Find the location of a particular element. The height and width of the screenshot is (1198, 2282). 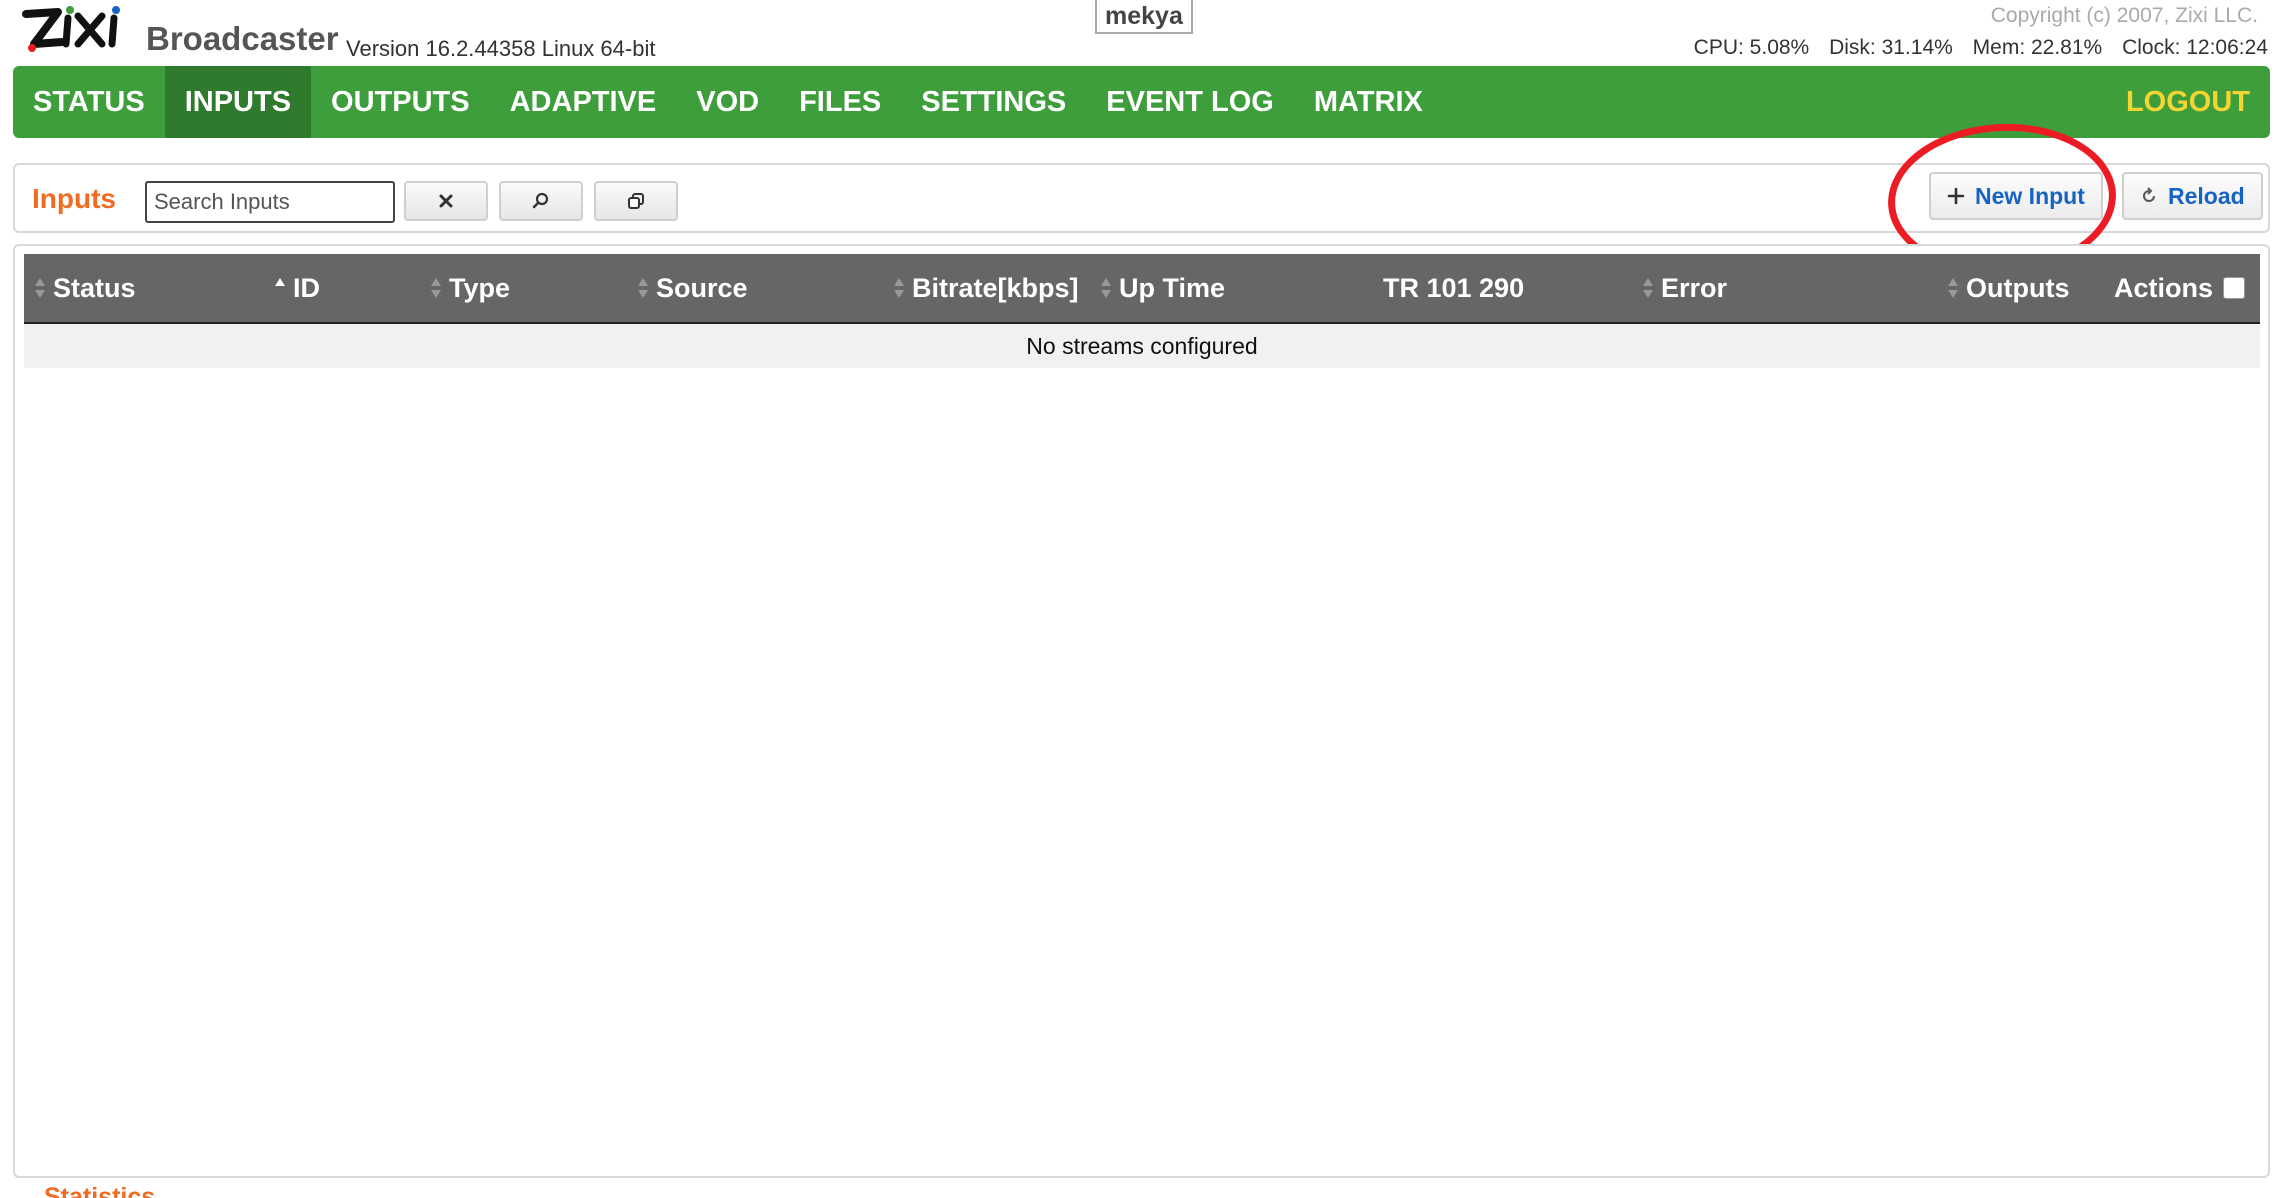

new-input-label: New Input is located at coordinates (2030, 195).